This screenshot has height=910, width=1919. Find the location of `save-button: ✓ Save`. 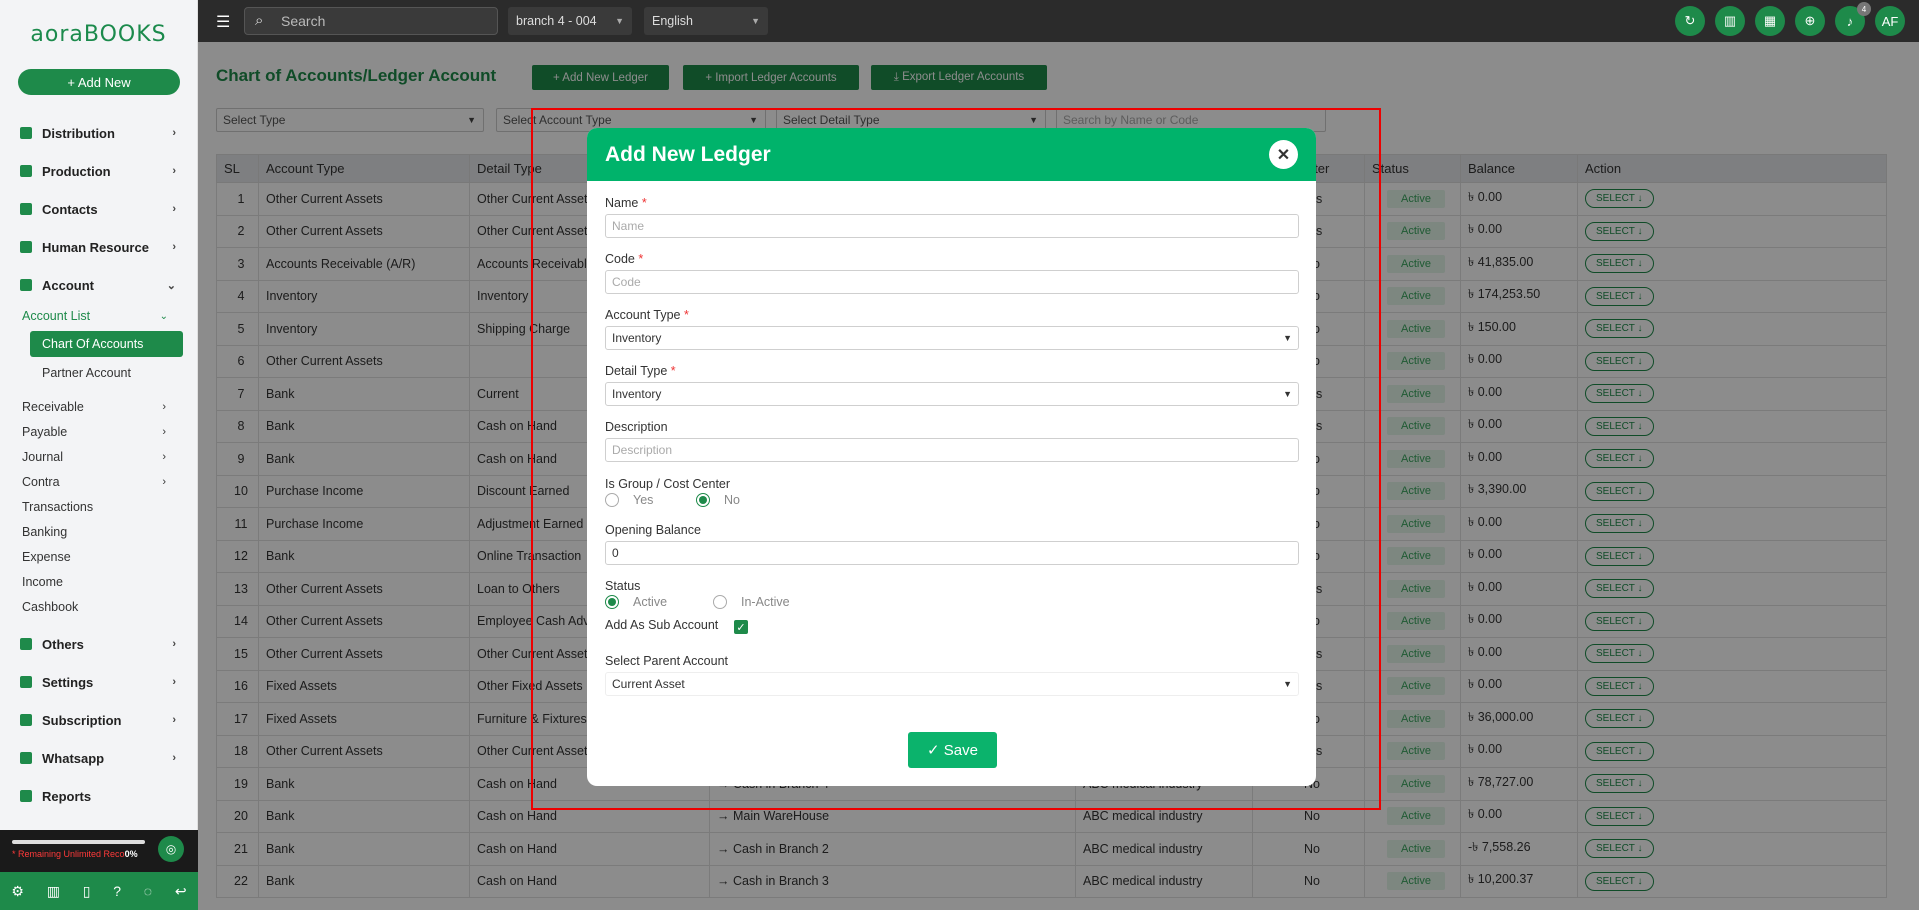

save-button: ✓ Save is located at coordinates (952, 750).